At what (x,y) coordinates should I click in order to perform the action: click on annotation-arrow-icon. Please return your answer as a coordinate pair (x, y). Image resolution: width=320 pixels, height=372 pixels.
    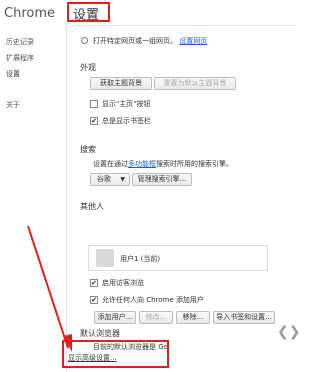
    Looking at the image, I should click on (49, 288).